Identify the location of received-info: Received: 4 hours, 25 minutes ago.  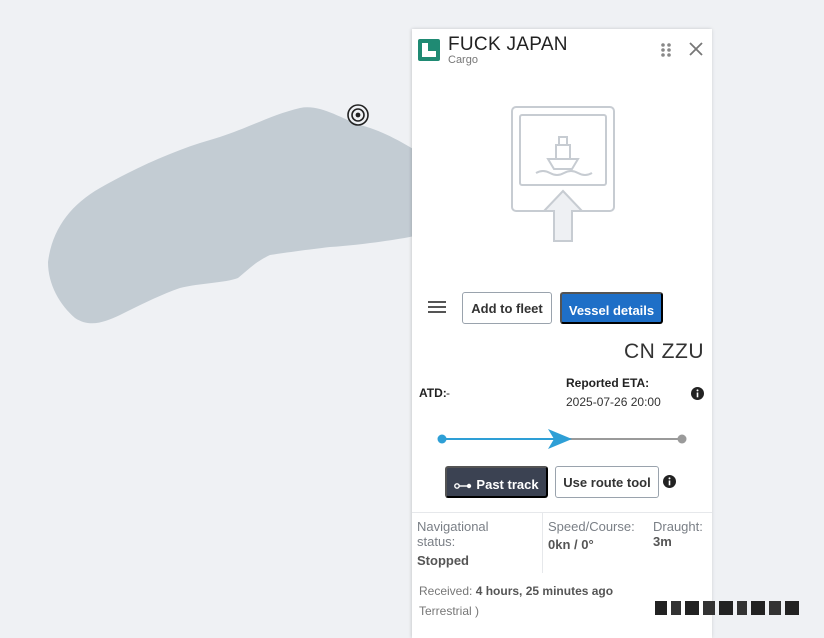
(516, 591).